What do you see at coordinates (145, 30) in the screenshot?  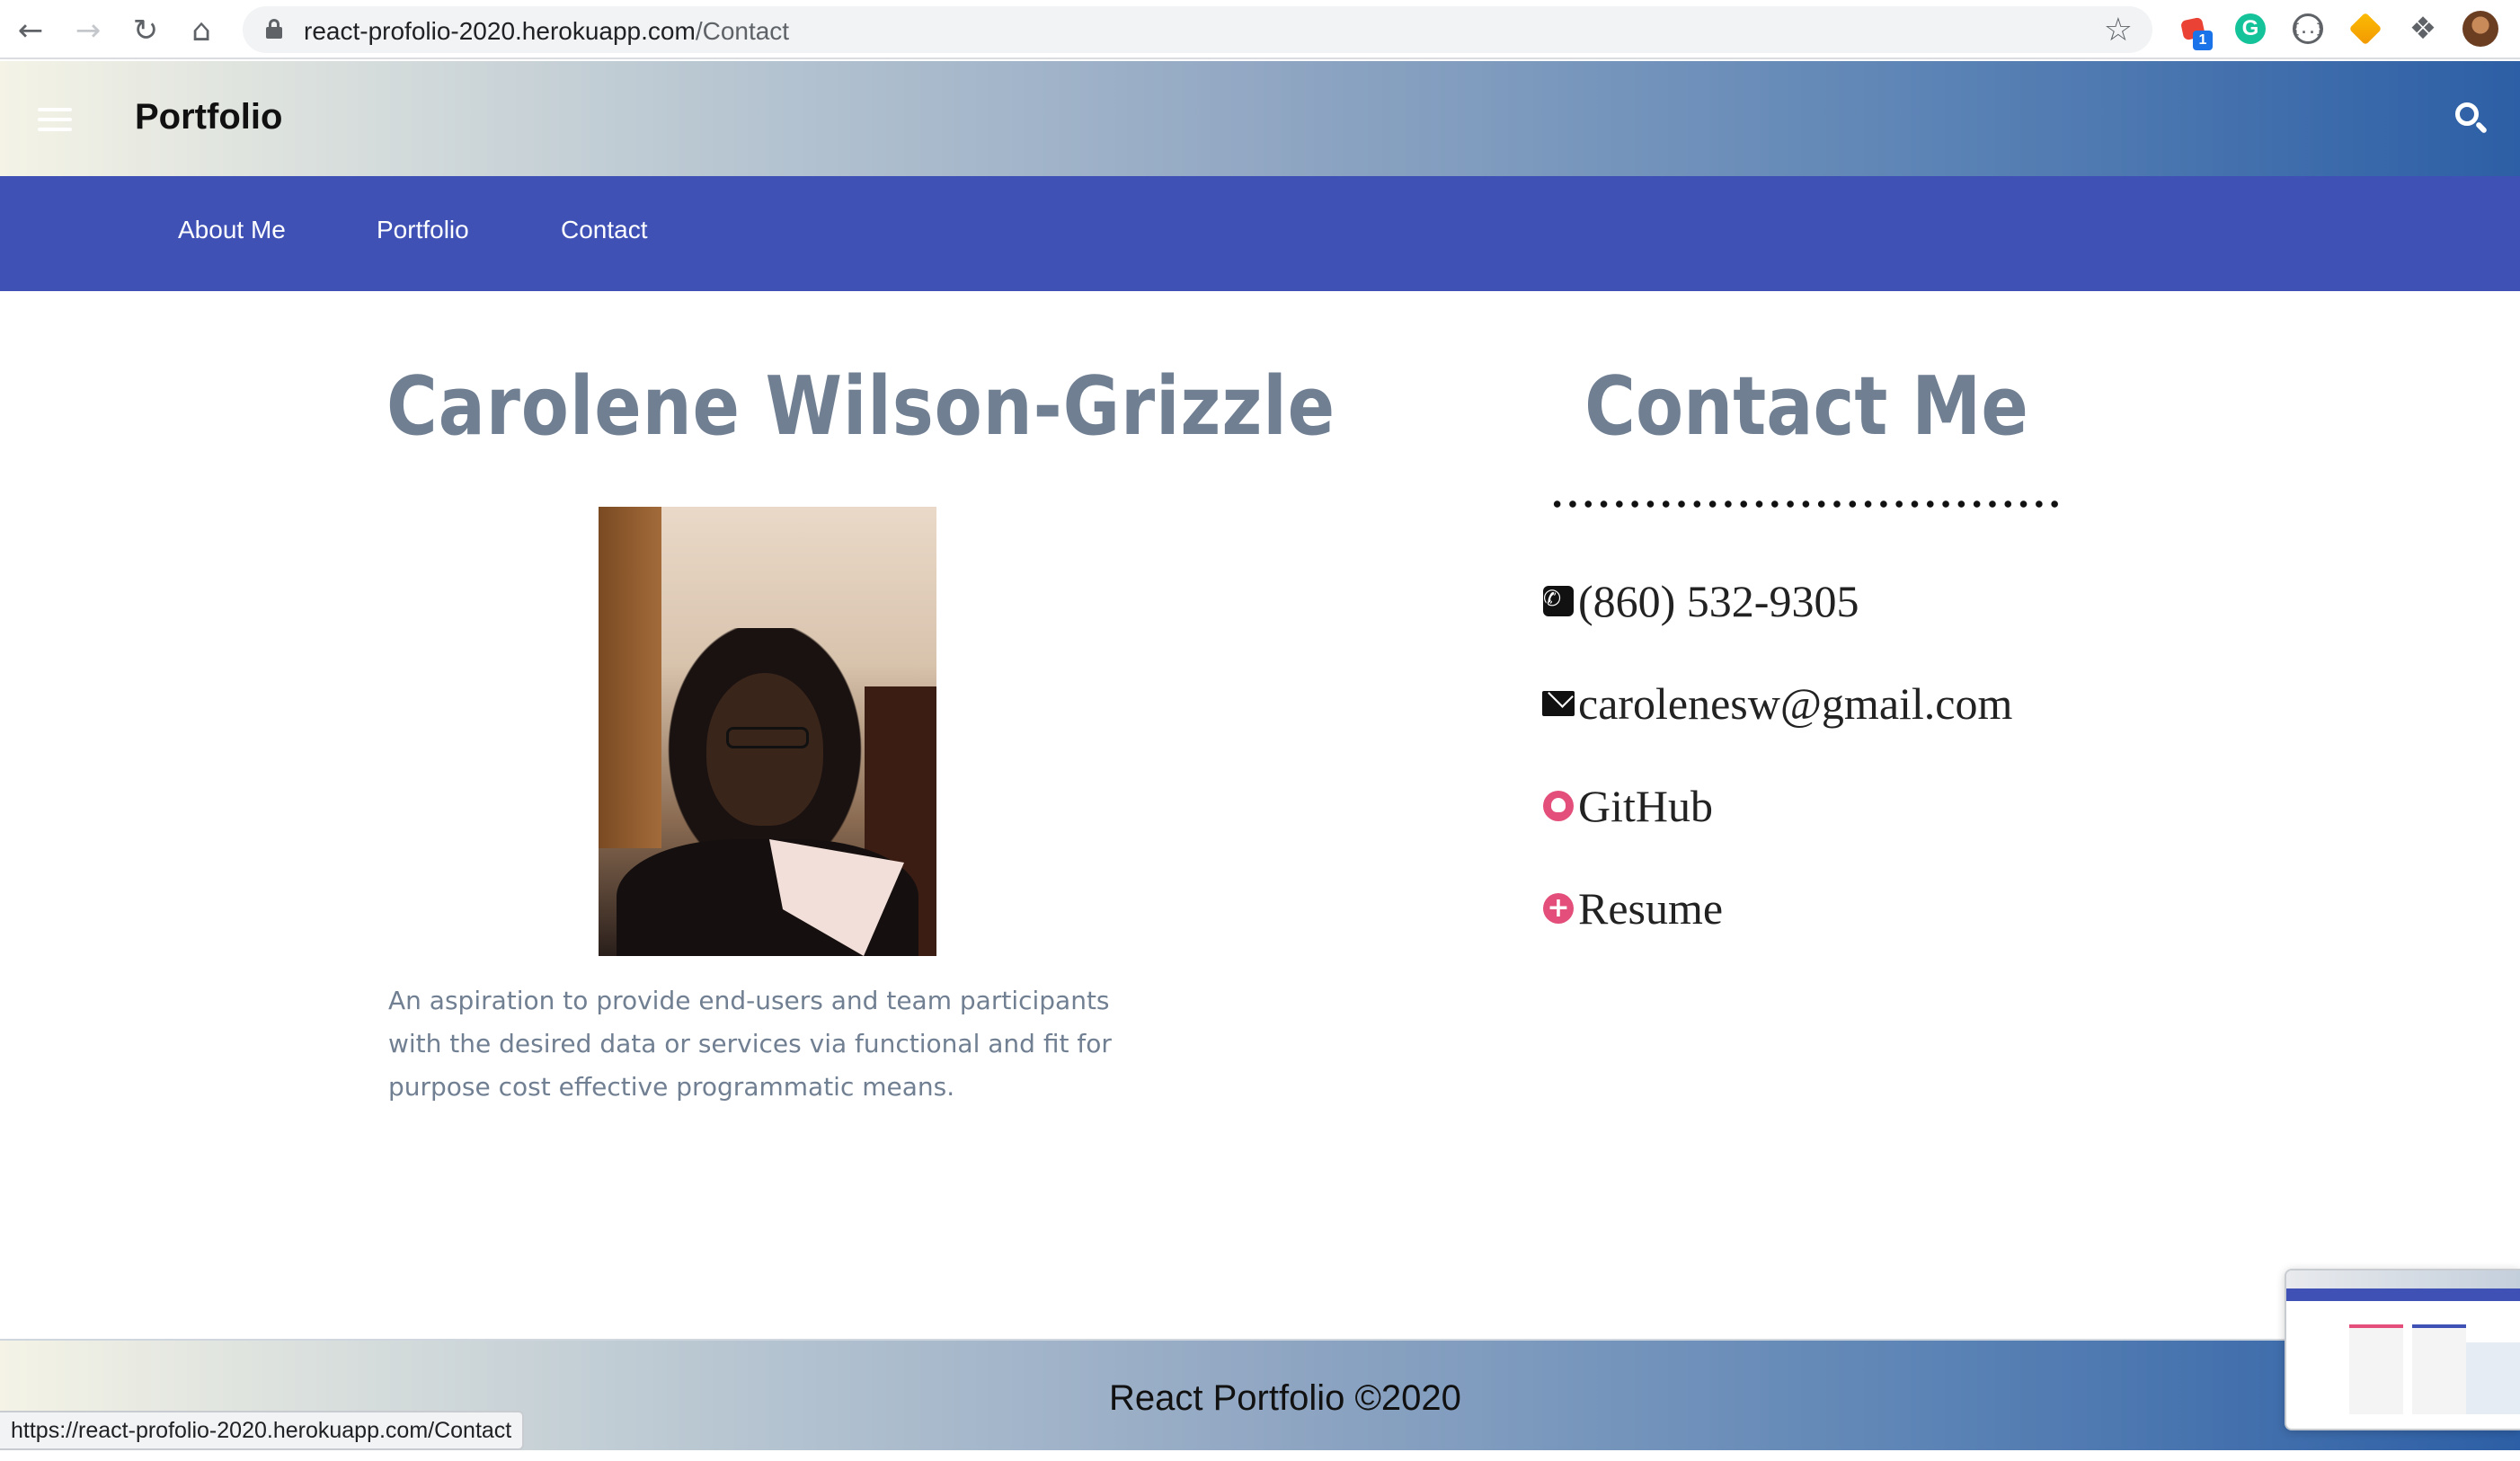 I see `reload-icon: ↻` at bounding box center [145, 30].